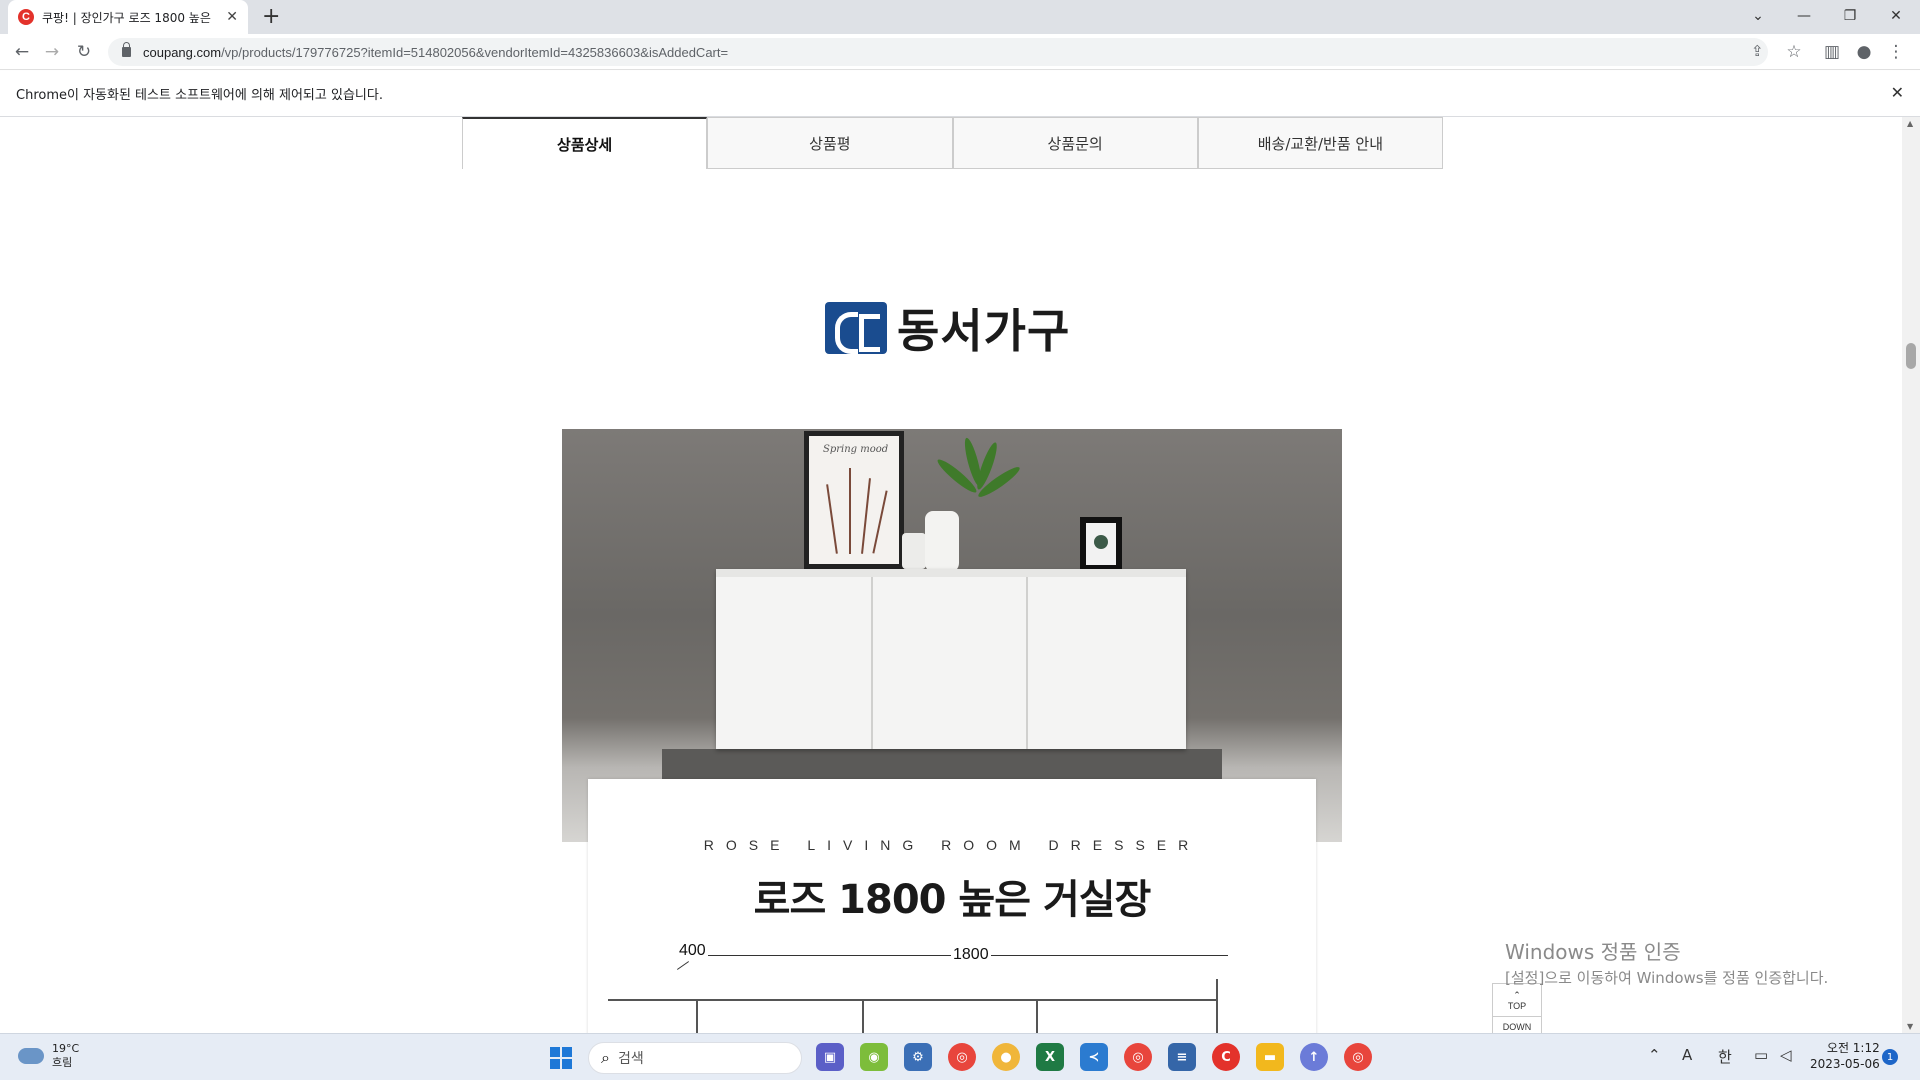  What do you see at coordinates (1320, 143) in the screenshot?
I see `tab-shipping-info: 배송/교환/반품 안내` at bounding box center [1320, 143].